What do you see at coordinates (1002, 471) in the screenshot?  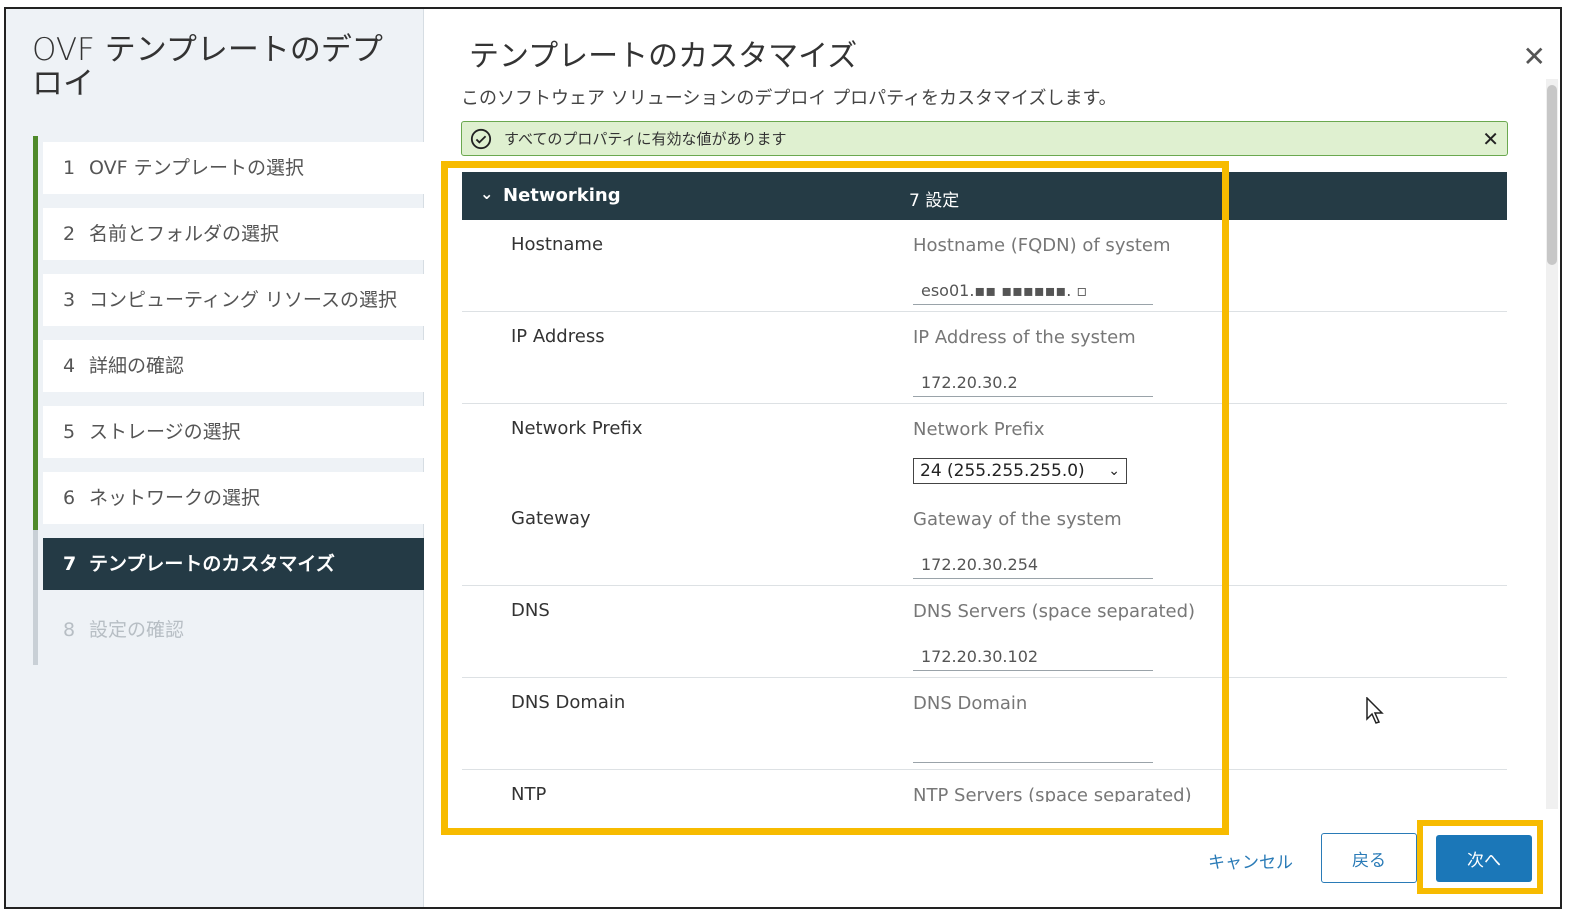 I see `select-value: 24 (255.255.255.0)` at bounding box center [1002, 471].